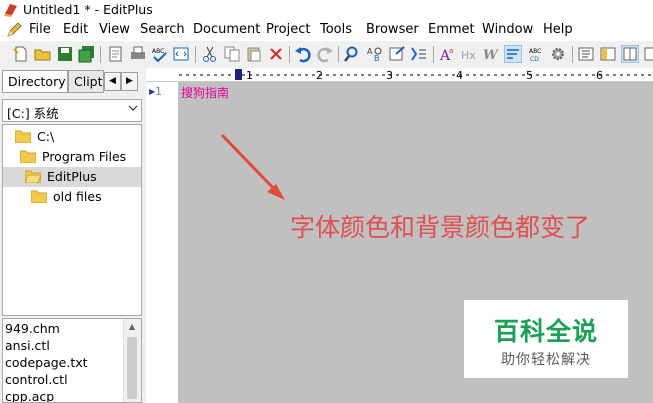 The image size is (653, 403). I want to click on toolbar: ABC AB Aa Hx W ABC CD, so click(326, 55).